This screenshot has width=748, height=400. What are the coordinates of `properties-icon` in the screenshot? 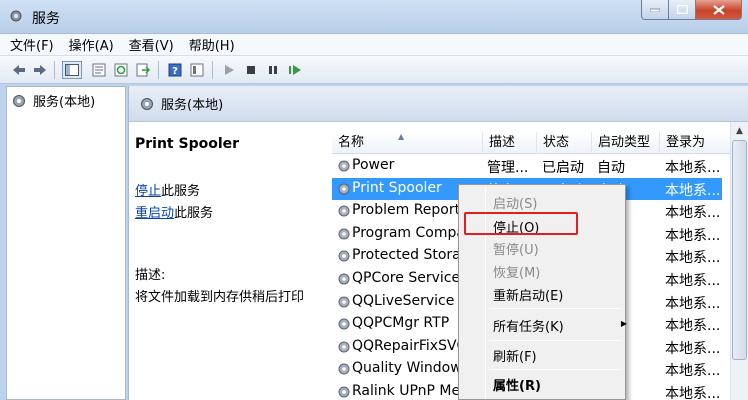 It's located at (99, 70).